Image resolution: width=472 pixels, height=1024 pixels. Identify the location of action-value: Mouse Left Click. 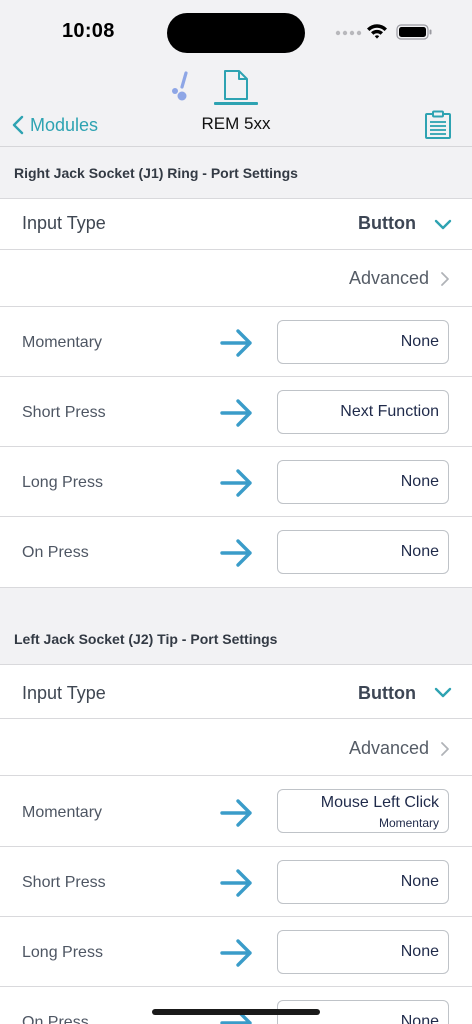
(379, 802).